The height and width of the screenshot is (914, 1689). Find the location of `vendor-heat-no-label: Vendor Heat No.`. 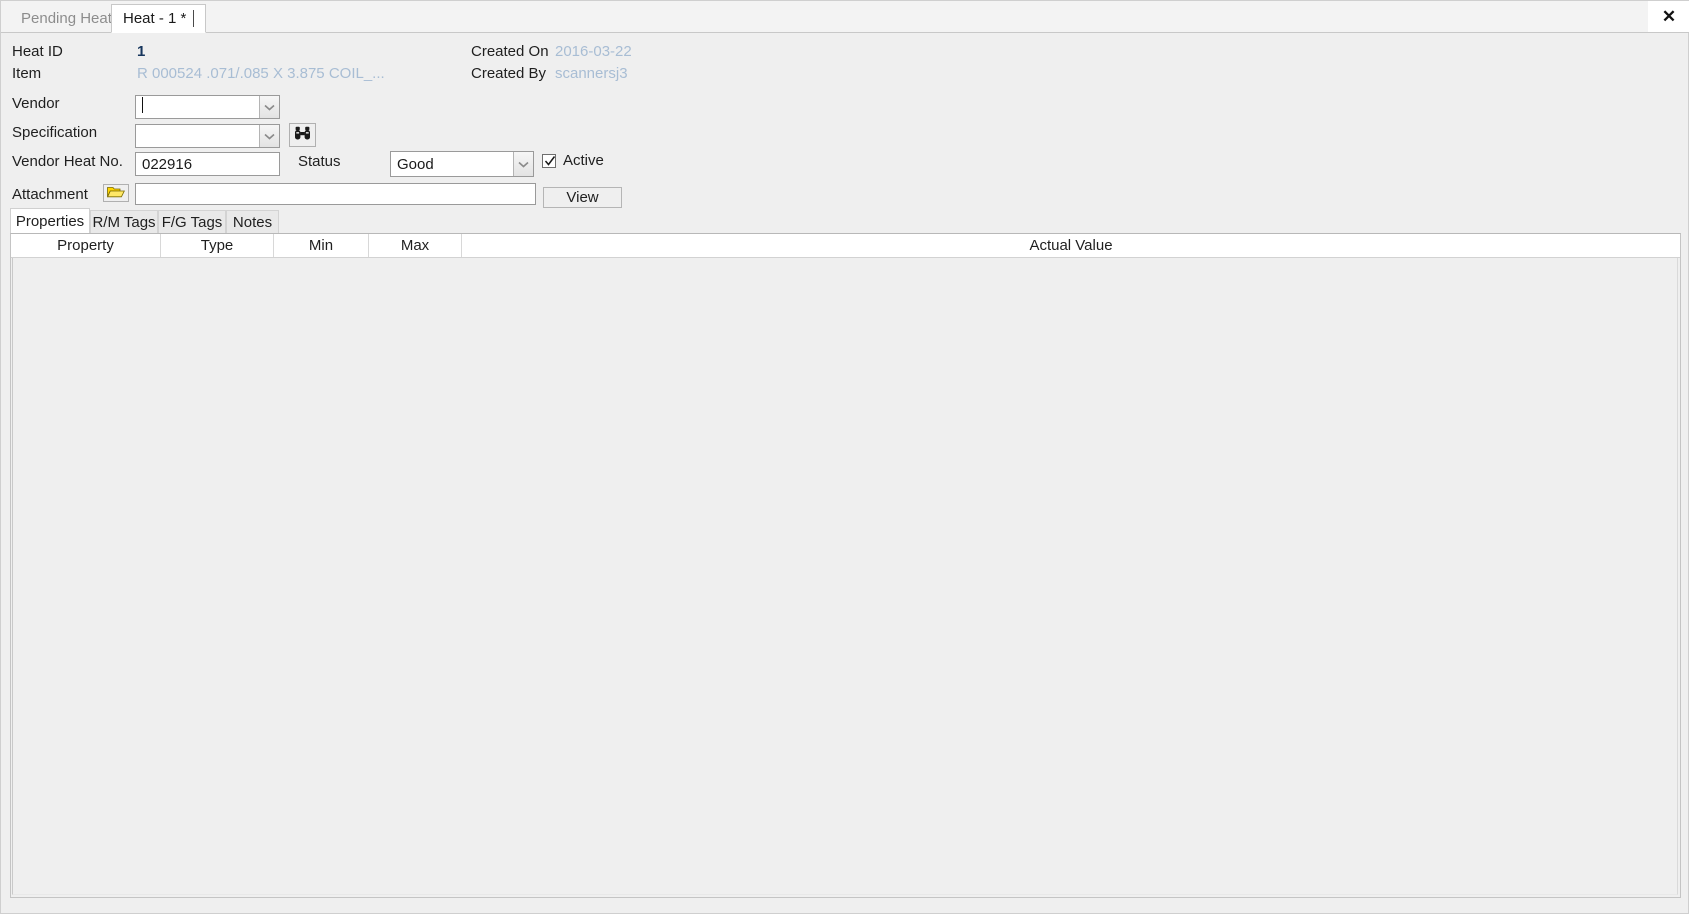

vendor-heat-no-label: Vendor Heat No. is located at coordinates (67, 161).